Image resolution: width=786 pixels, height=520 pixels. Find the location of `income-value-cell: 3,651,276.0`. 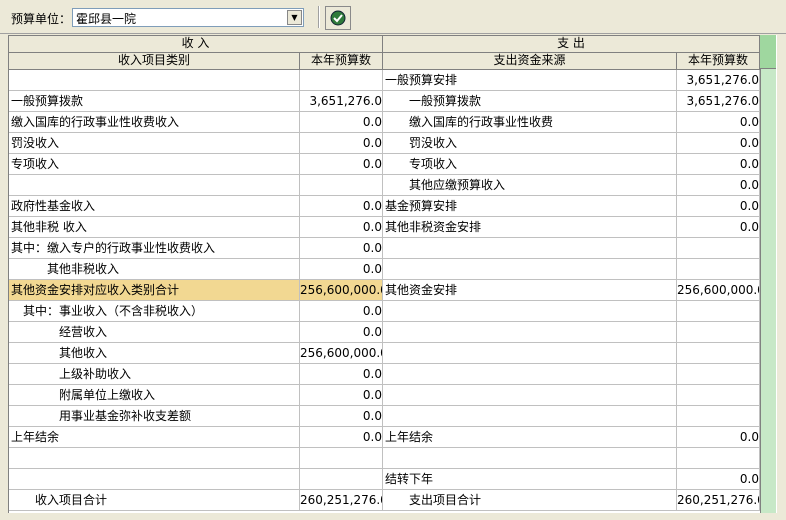

income-value-cell: 3,651,276.0 is located at coordinates (341, 101).